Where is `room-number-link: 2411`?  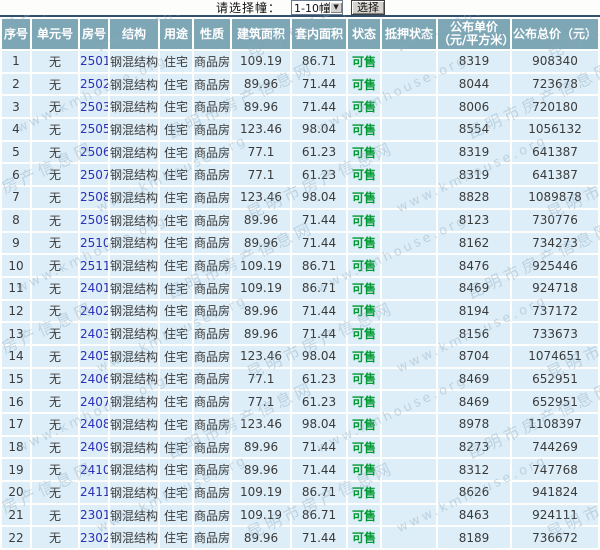
room-number-link: 2411 is located at coordinates (94, 492).